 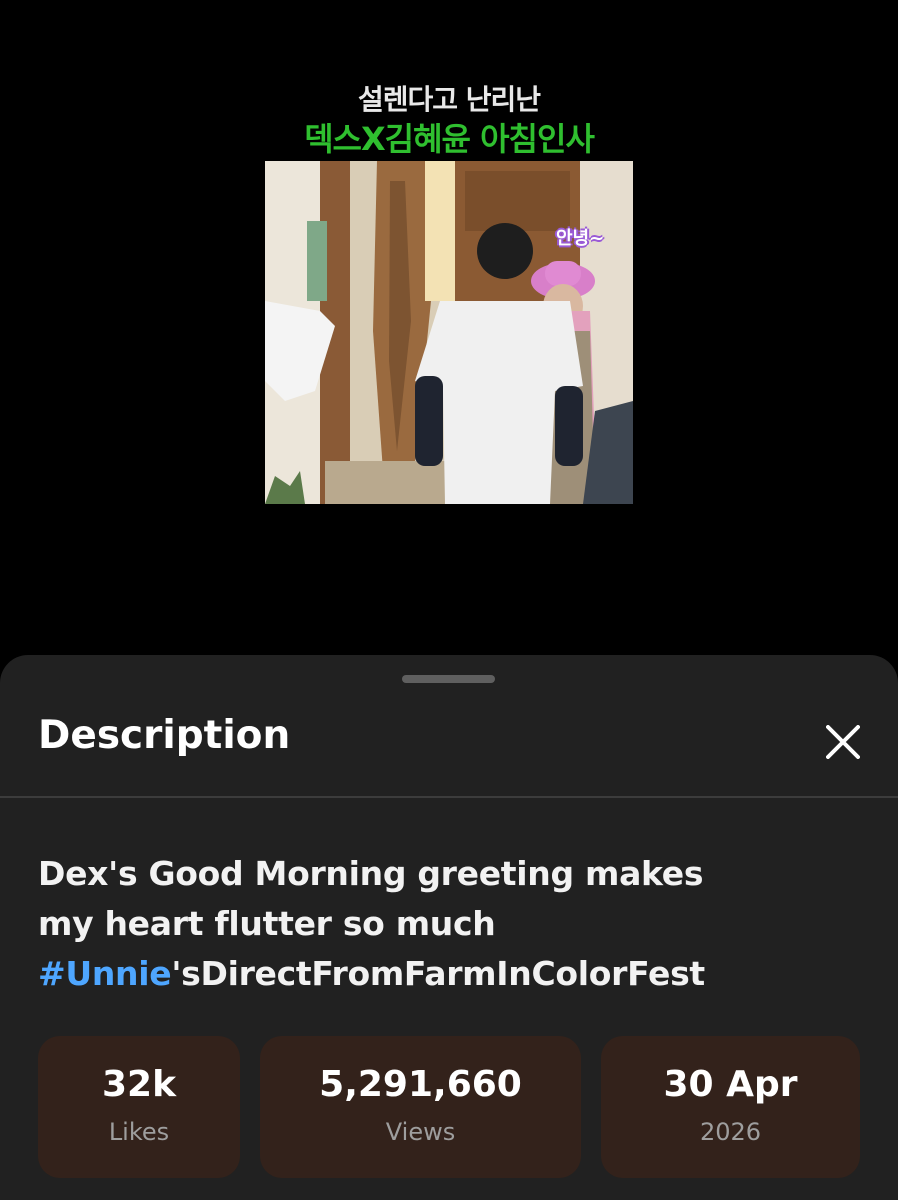 I want to click on views-count: 5,291,660, so click(x=420, y=1084).